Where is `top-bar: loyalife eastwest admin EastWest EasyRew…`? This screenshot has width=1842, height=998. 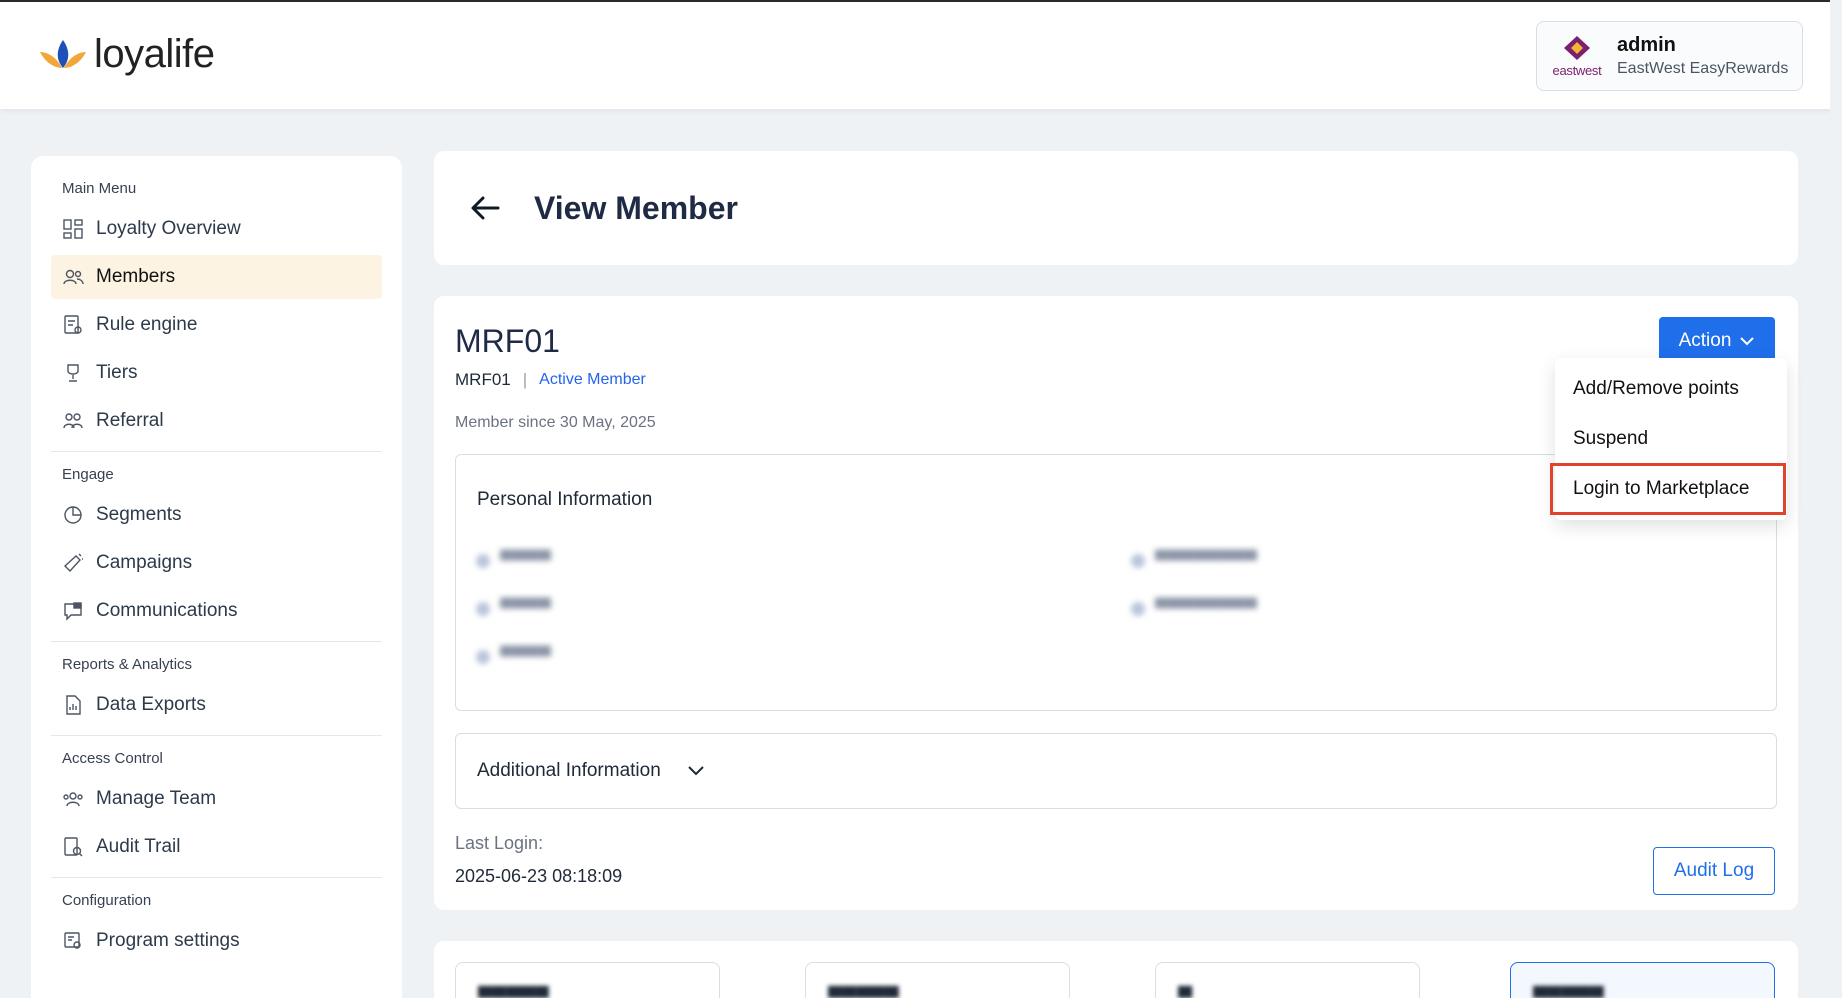
top-bar: loyalife eastwest admin EastWest EasyRew… is located at coordinates (921, 54).